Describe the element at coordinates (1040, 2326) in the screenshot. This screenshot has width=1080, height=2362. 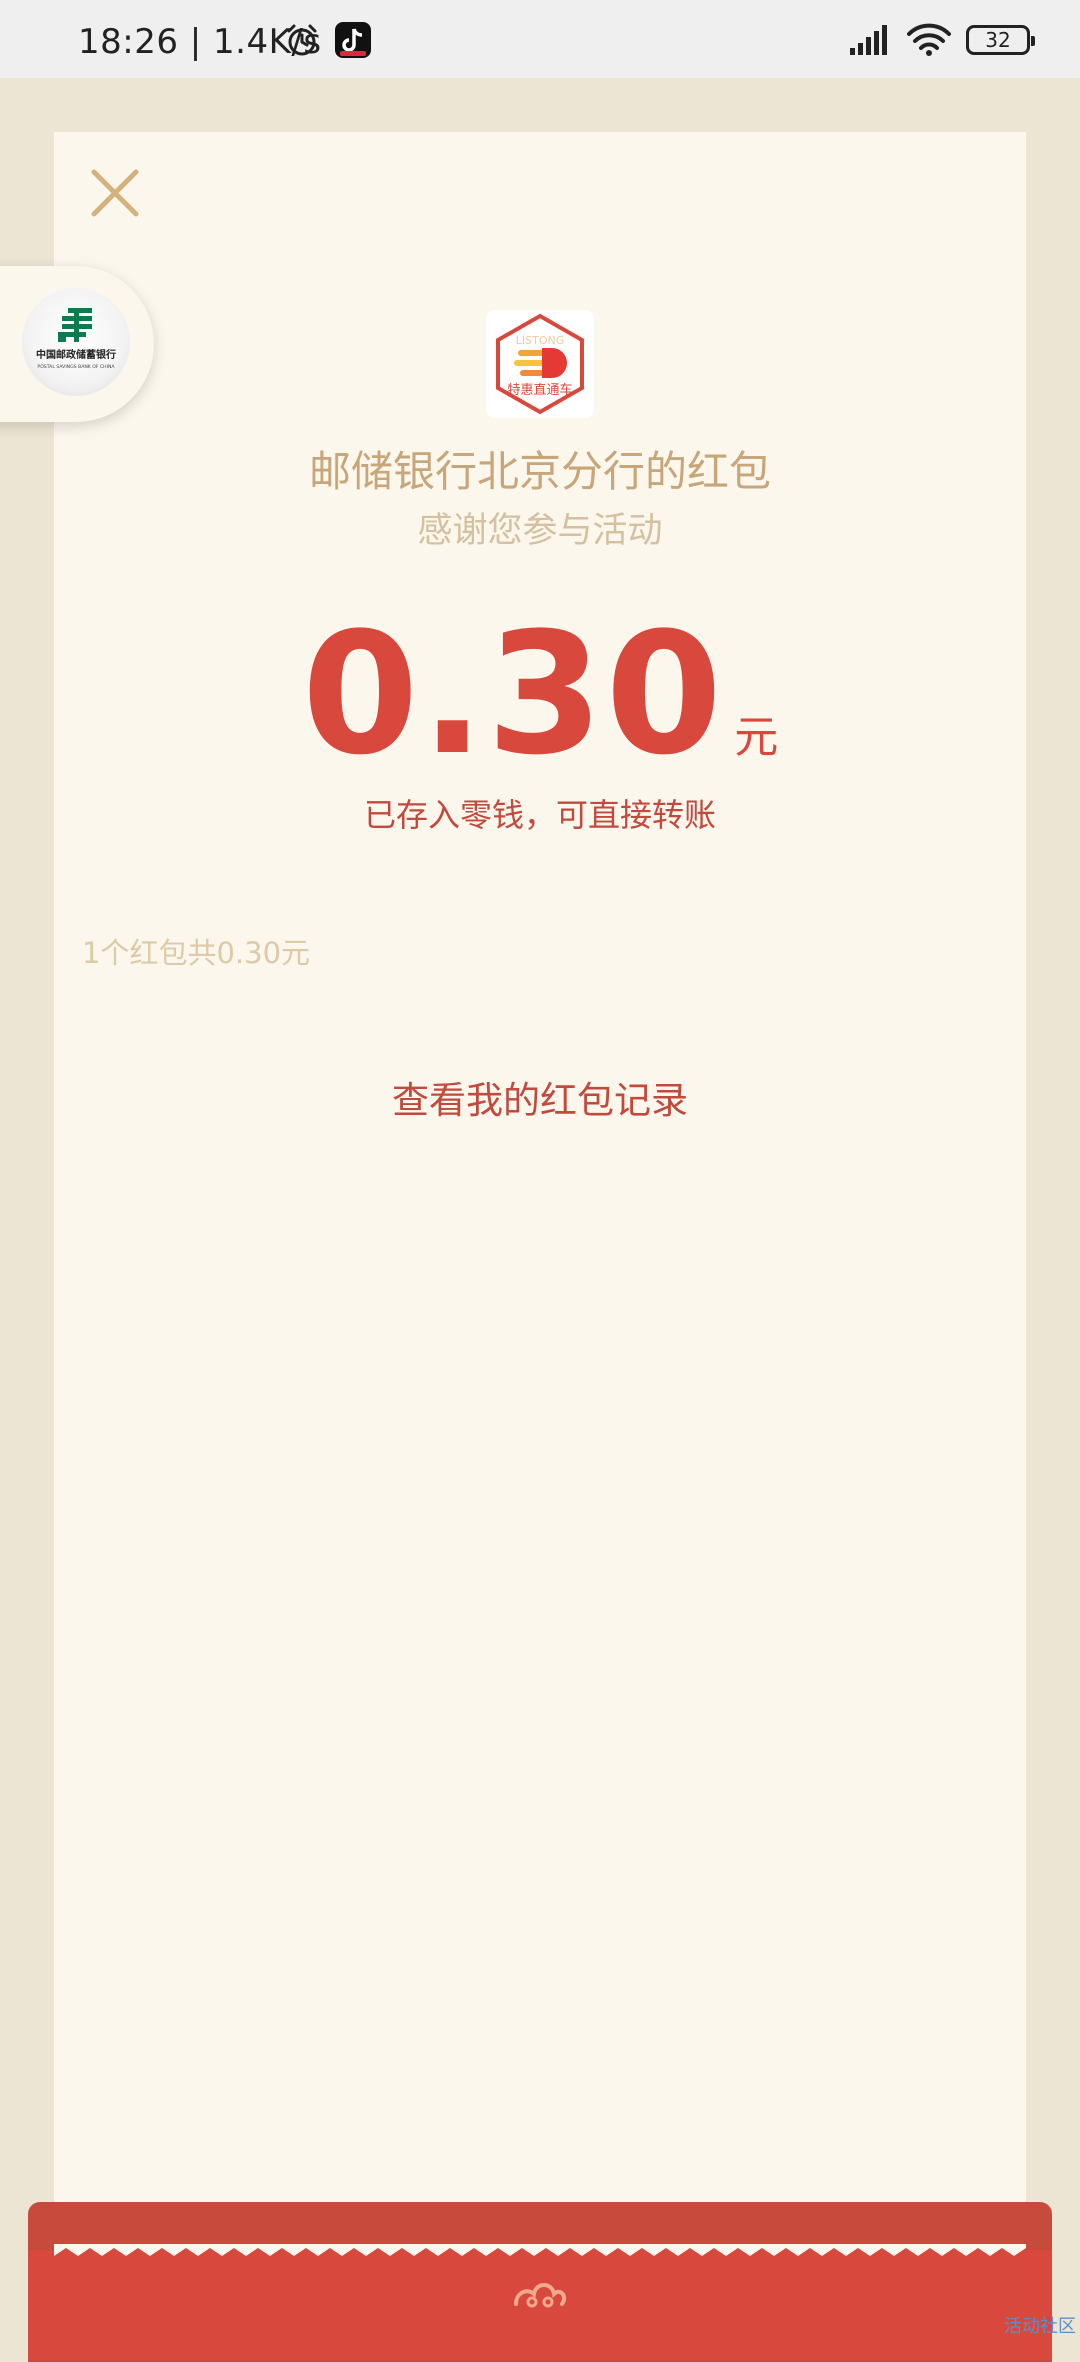
I see `watermark-text: 活动社区` at that location.